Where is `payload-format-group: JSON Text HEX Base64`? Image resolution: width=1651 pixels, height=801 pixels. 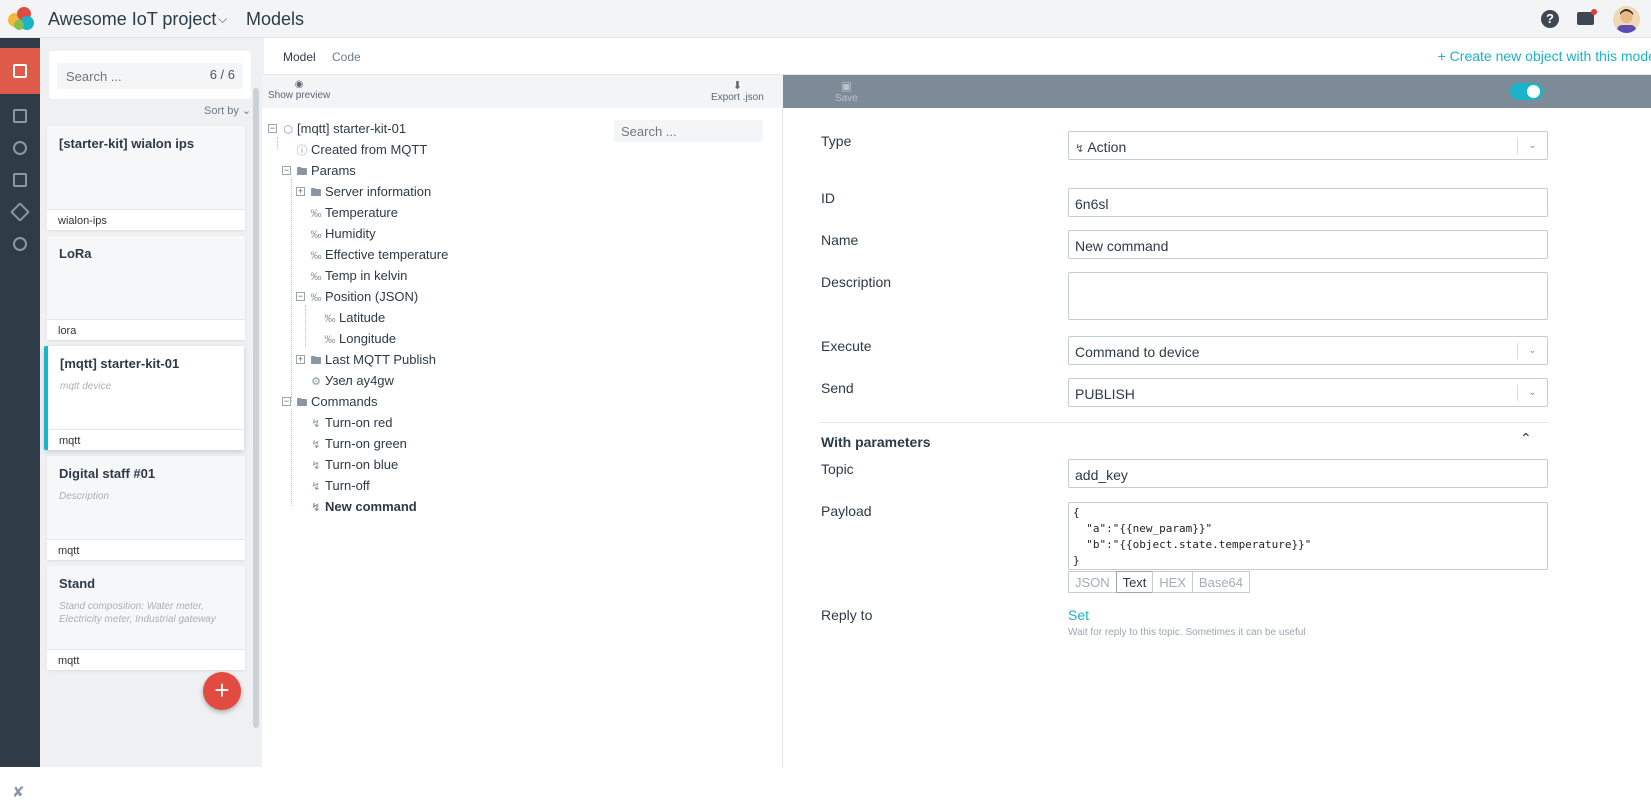
payload-format-group: JSON Text HEX Base64 is located at coordinates (1159, 582).